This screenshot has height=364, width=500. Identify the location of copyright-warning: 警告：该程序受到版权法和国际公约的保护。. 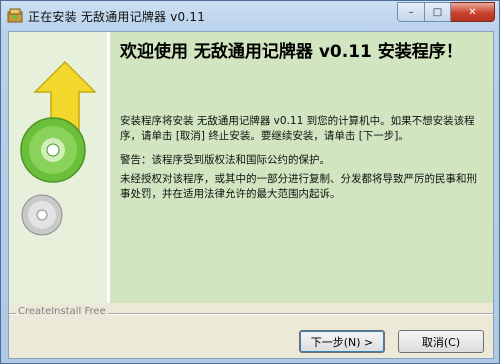
(225, 160).